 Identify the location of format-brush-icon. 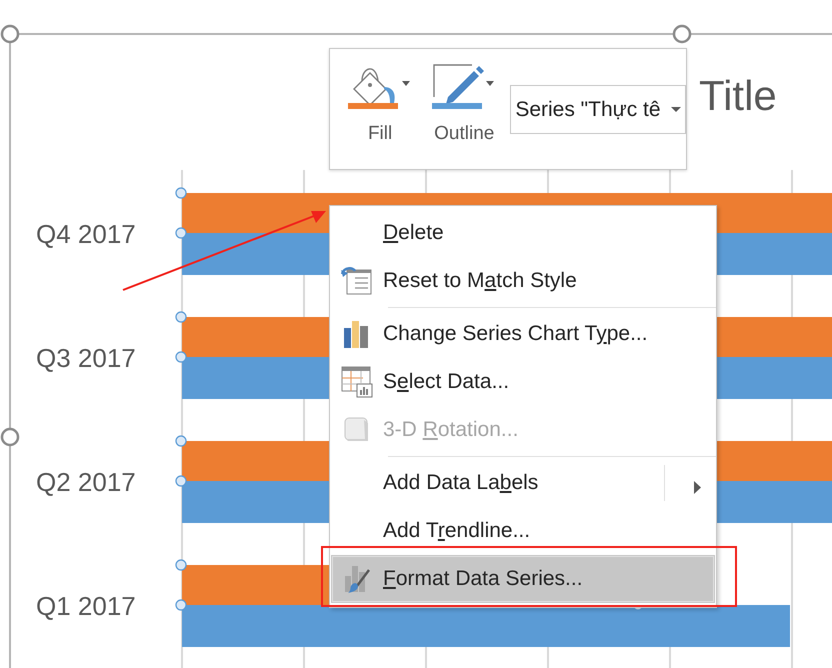
(357, 579).